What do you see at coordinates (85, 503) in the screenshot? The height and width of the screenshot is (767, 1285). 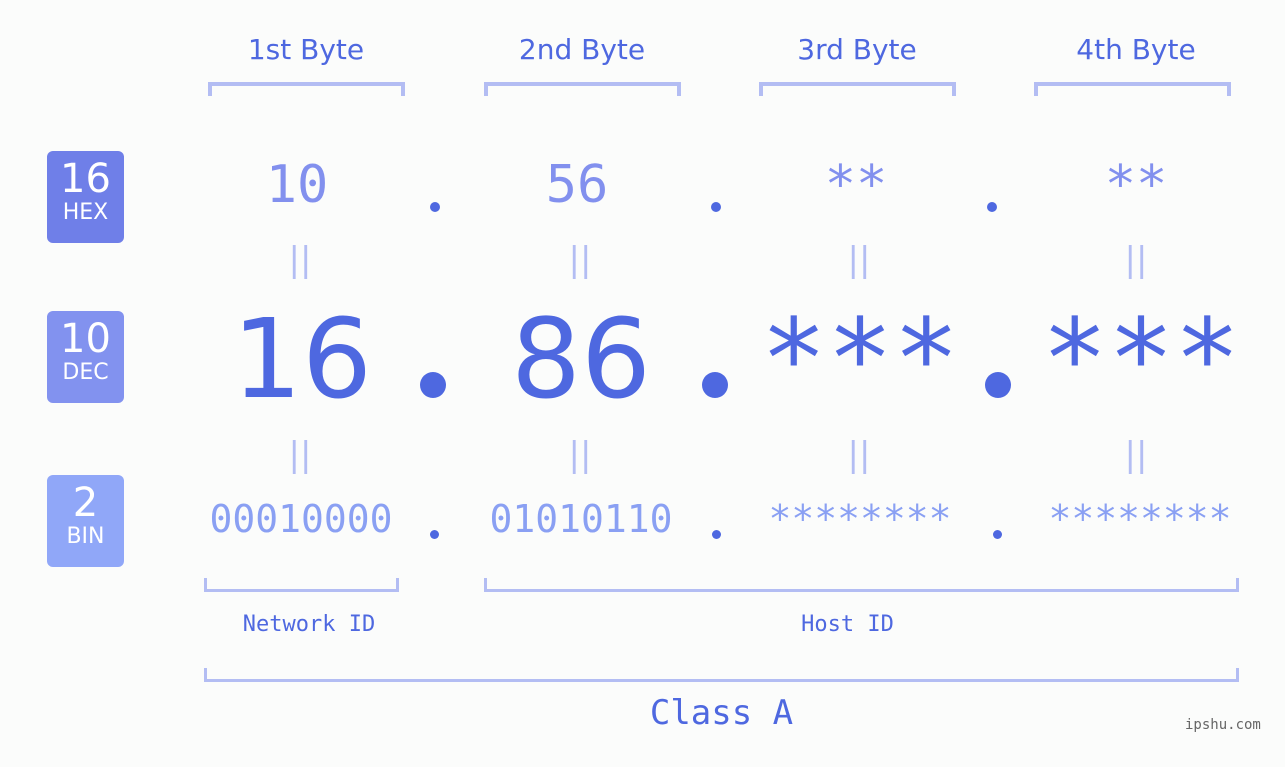 I see `bin-badge-number: 2` at bounding box center [85, 503].